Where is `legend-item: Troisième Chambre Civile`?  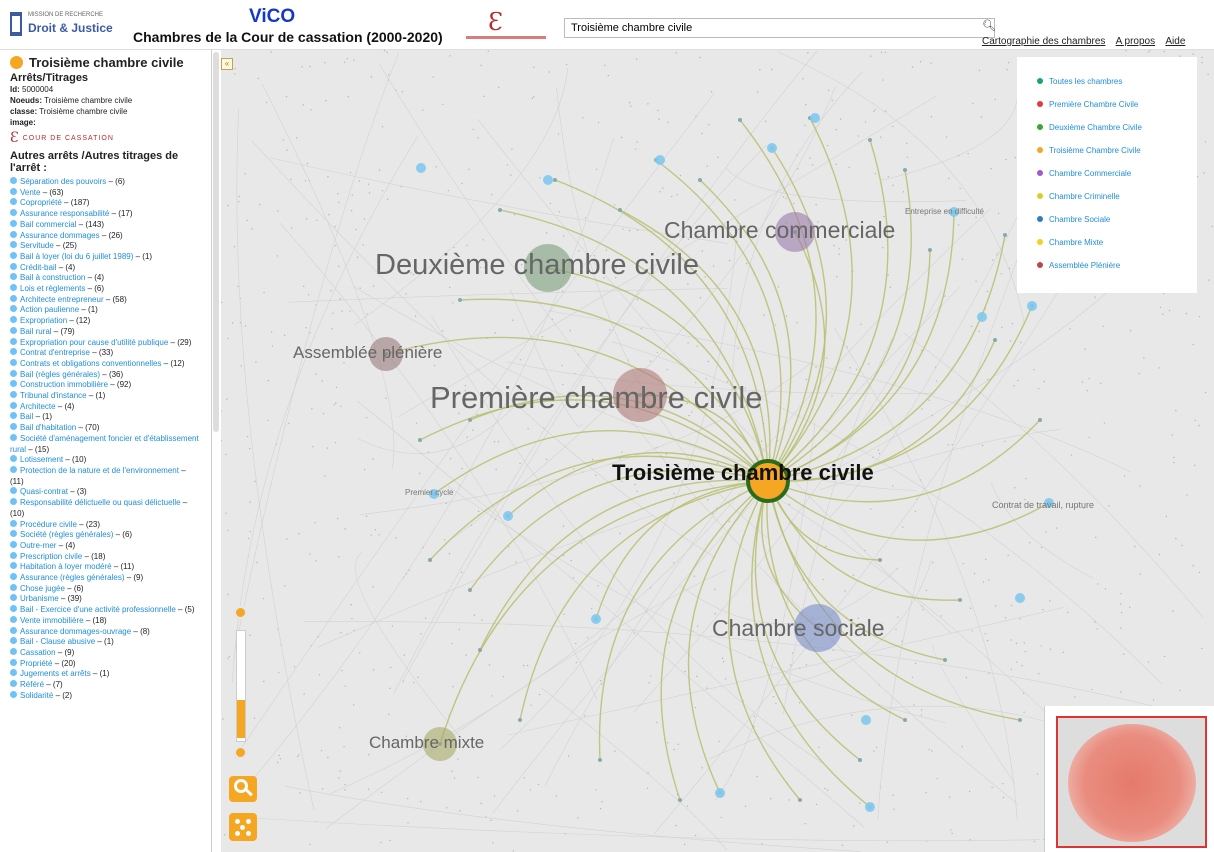
legend-item: Troisième Chambre Civile is located at coordinates (1089, 150).